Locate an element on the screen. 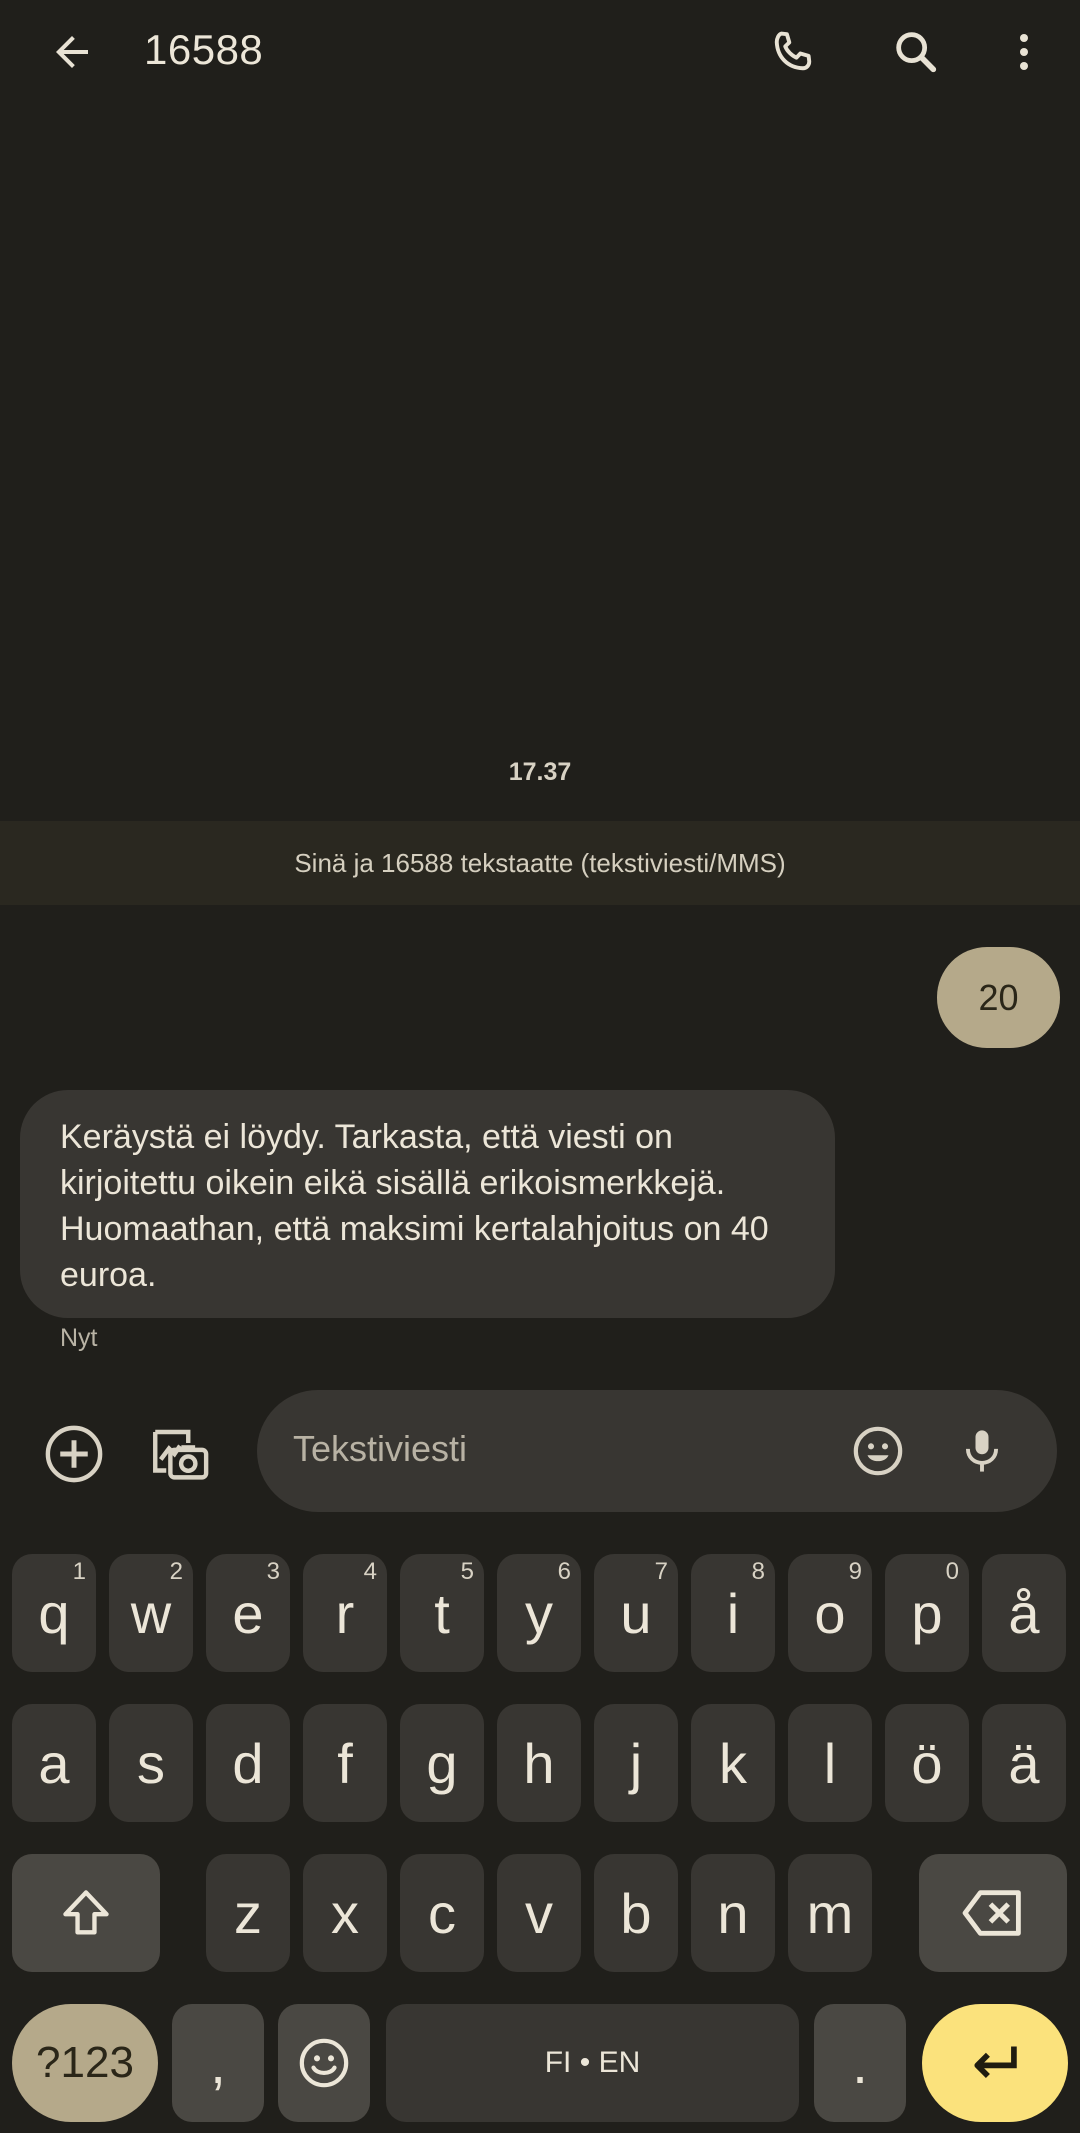 The height and width of the screenshot is (2133, 1080). key-ö: ö is located at coordinates (927, 1763).